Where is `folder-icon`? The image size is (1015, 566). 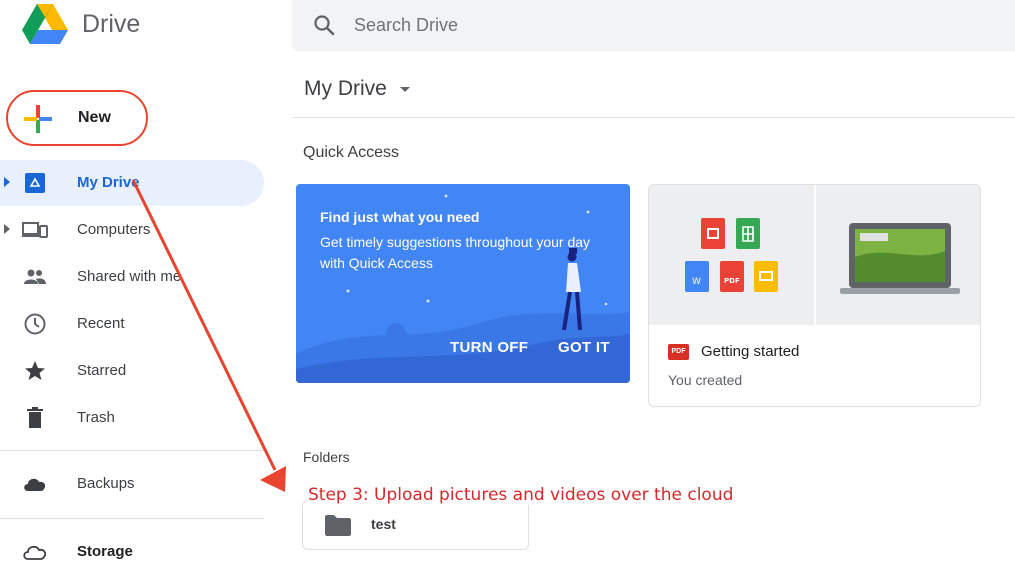 folder-icon is located at coordinates (338, 525).